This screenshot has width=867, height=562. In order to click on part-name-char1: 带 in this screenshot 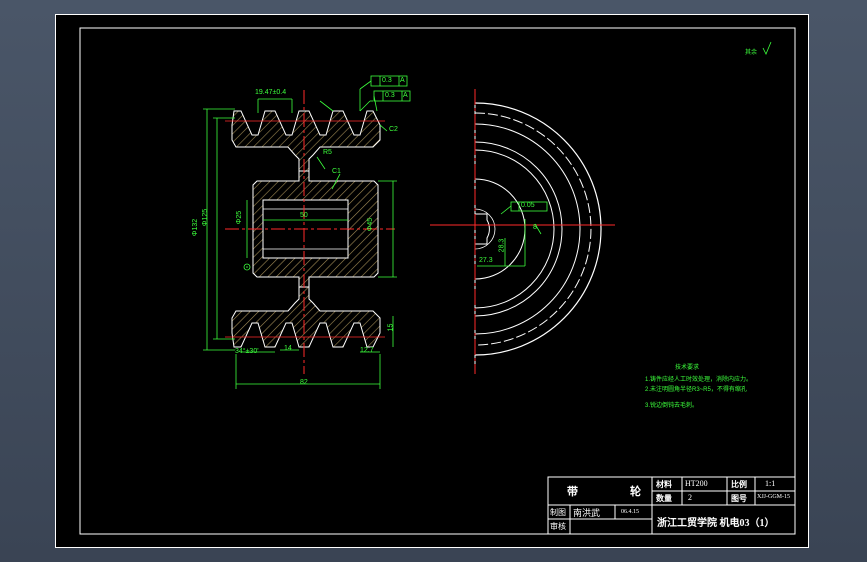, I will do `click(572, 492)`.